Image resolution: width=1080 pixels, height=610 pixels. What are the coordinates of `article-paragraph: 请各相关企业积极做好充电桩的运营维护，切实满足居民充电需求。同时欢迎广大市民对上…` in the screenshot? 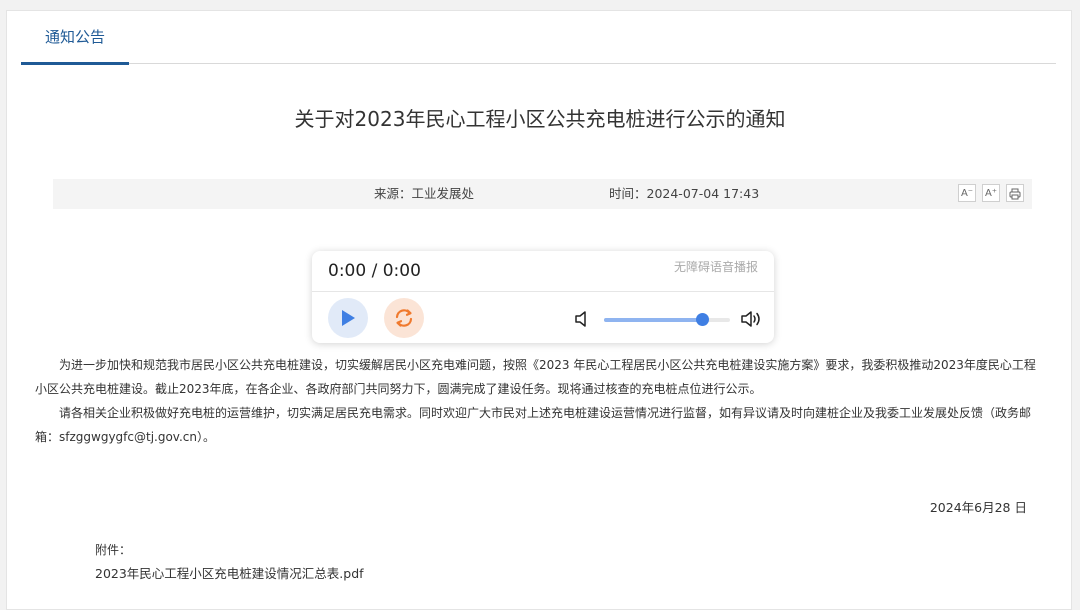 It's located at (533, 425).